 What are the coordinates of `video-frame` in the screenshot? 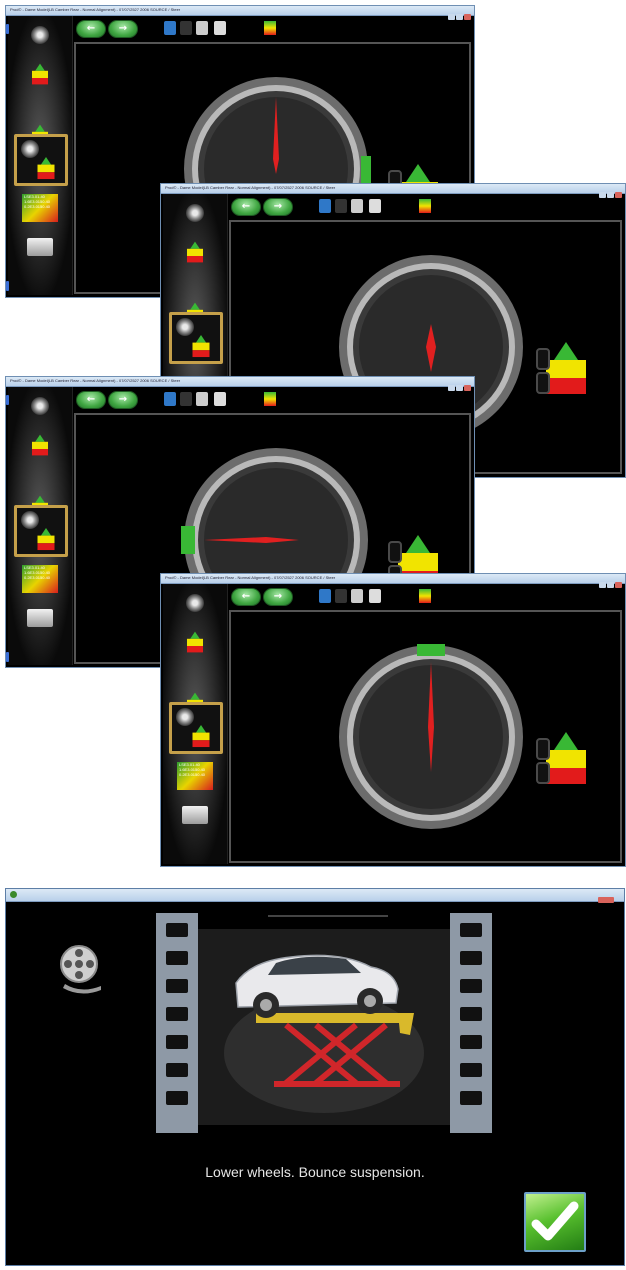 It's located at (324, 1023).